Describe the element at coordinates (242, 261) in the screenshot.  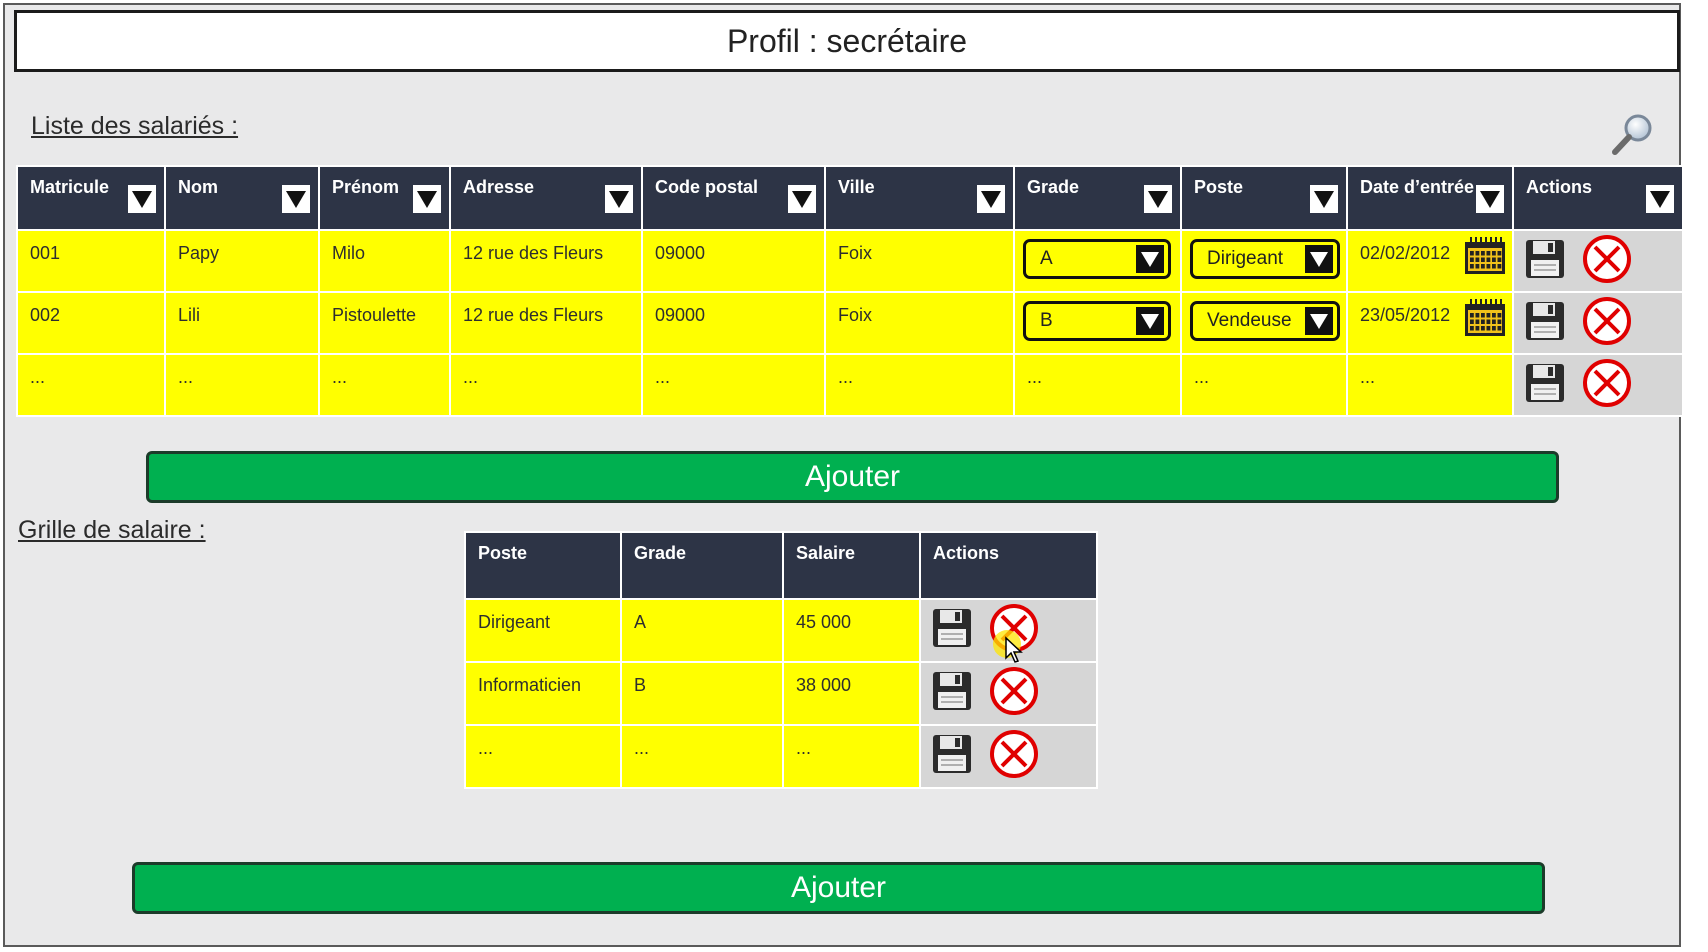
I see `nom-cell: Papy` at that location.